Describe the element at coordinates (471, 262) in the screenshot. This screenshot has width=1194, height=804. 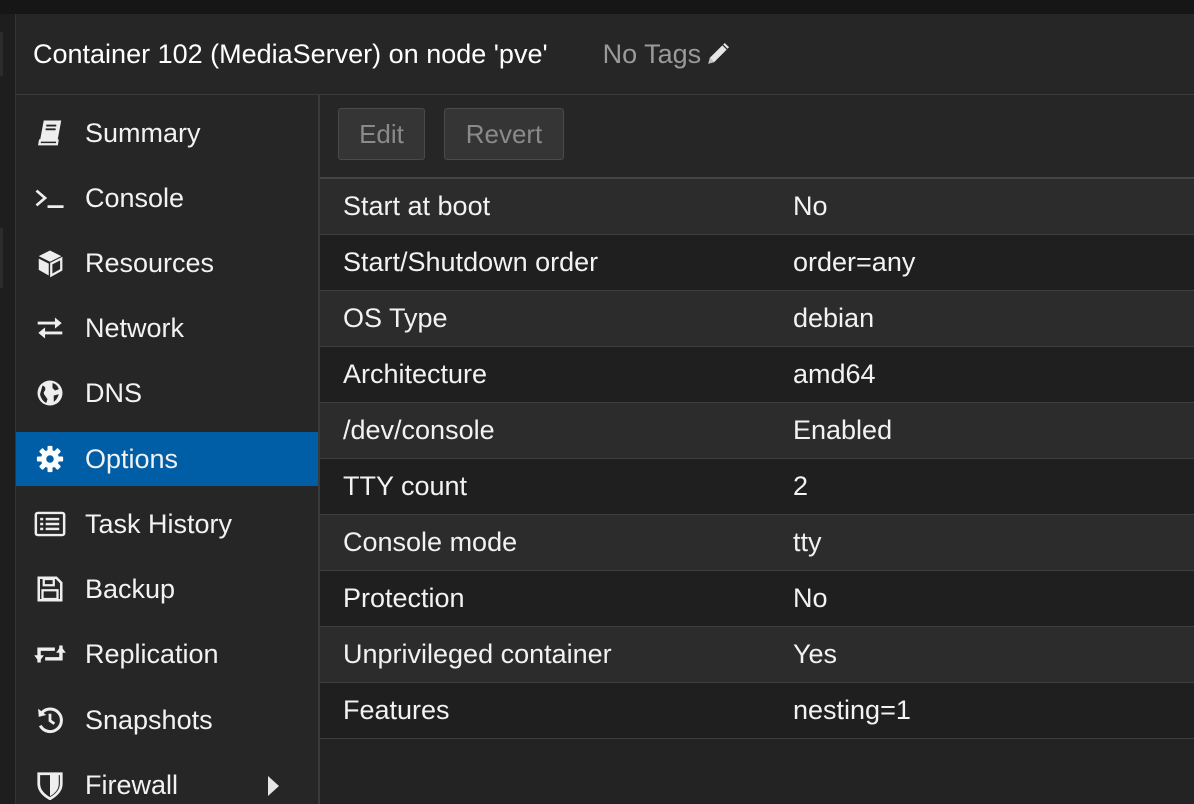
I see `option-key: Start/Shutdown order` at that location.